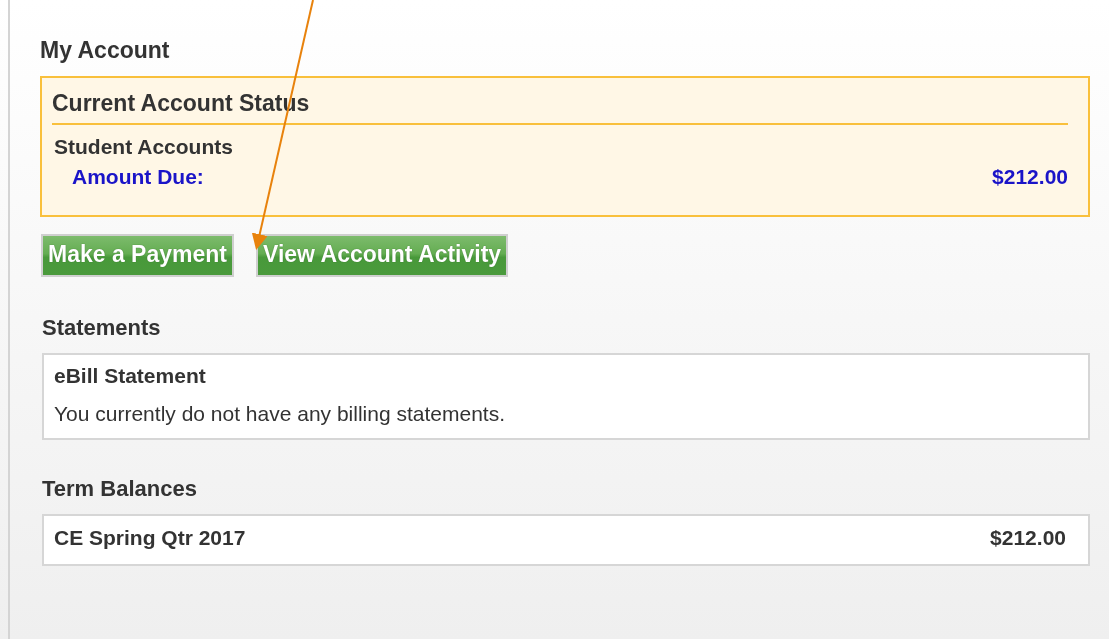 This screenshot has width=1109, height=639. What do you see at coordinates (382, 255) in the screenshot?
I see `action-button: View Account Activity` at bounding box center [382, 255].